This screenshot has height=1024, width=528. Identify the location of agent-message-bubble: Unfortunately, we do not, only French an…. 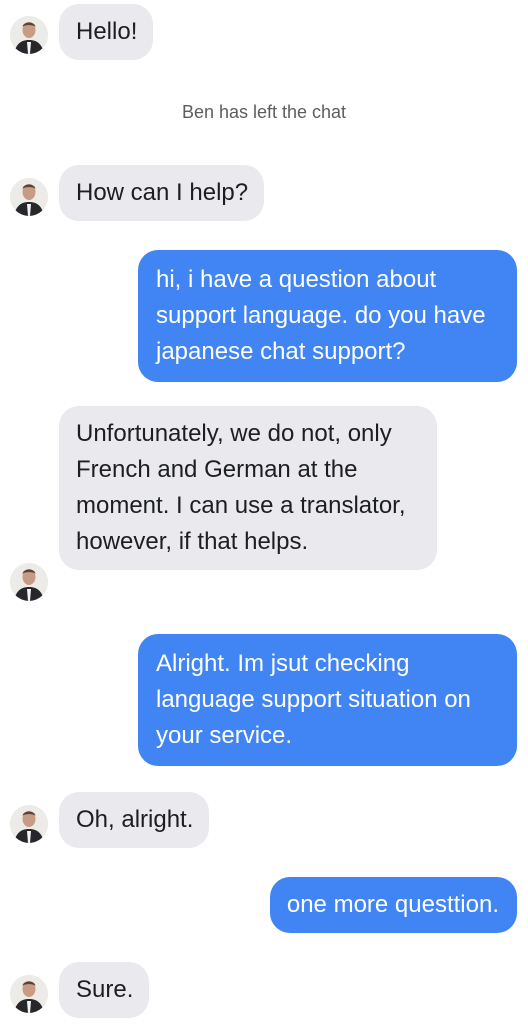
(248, 488).